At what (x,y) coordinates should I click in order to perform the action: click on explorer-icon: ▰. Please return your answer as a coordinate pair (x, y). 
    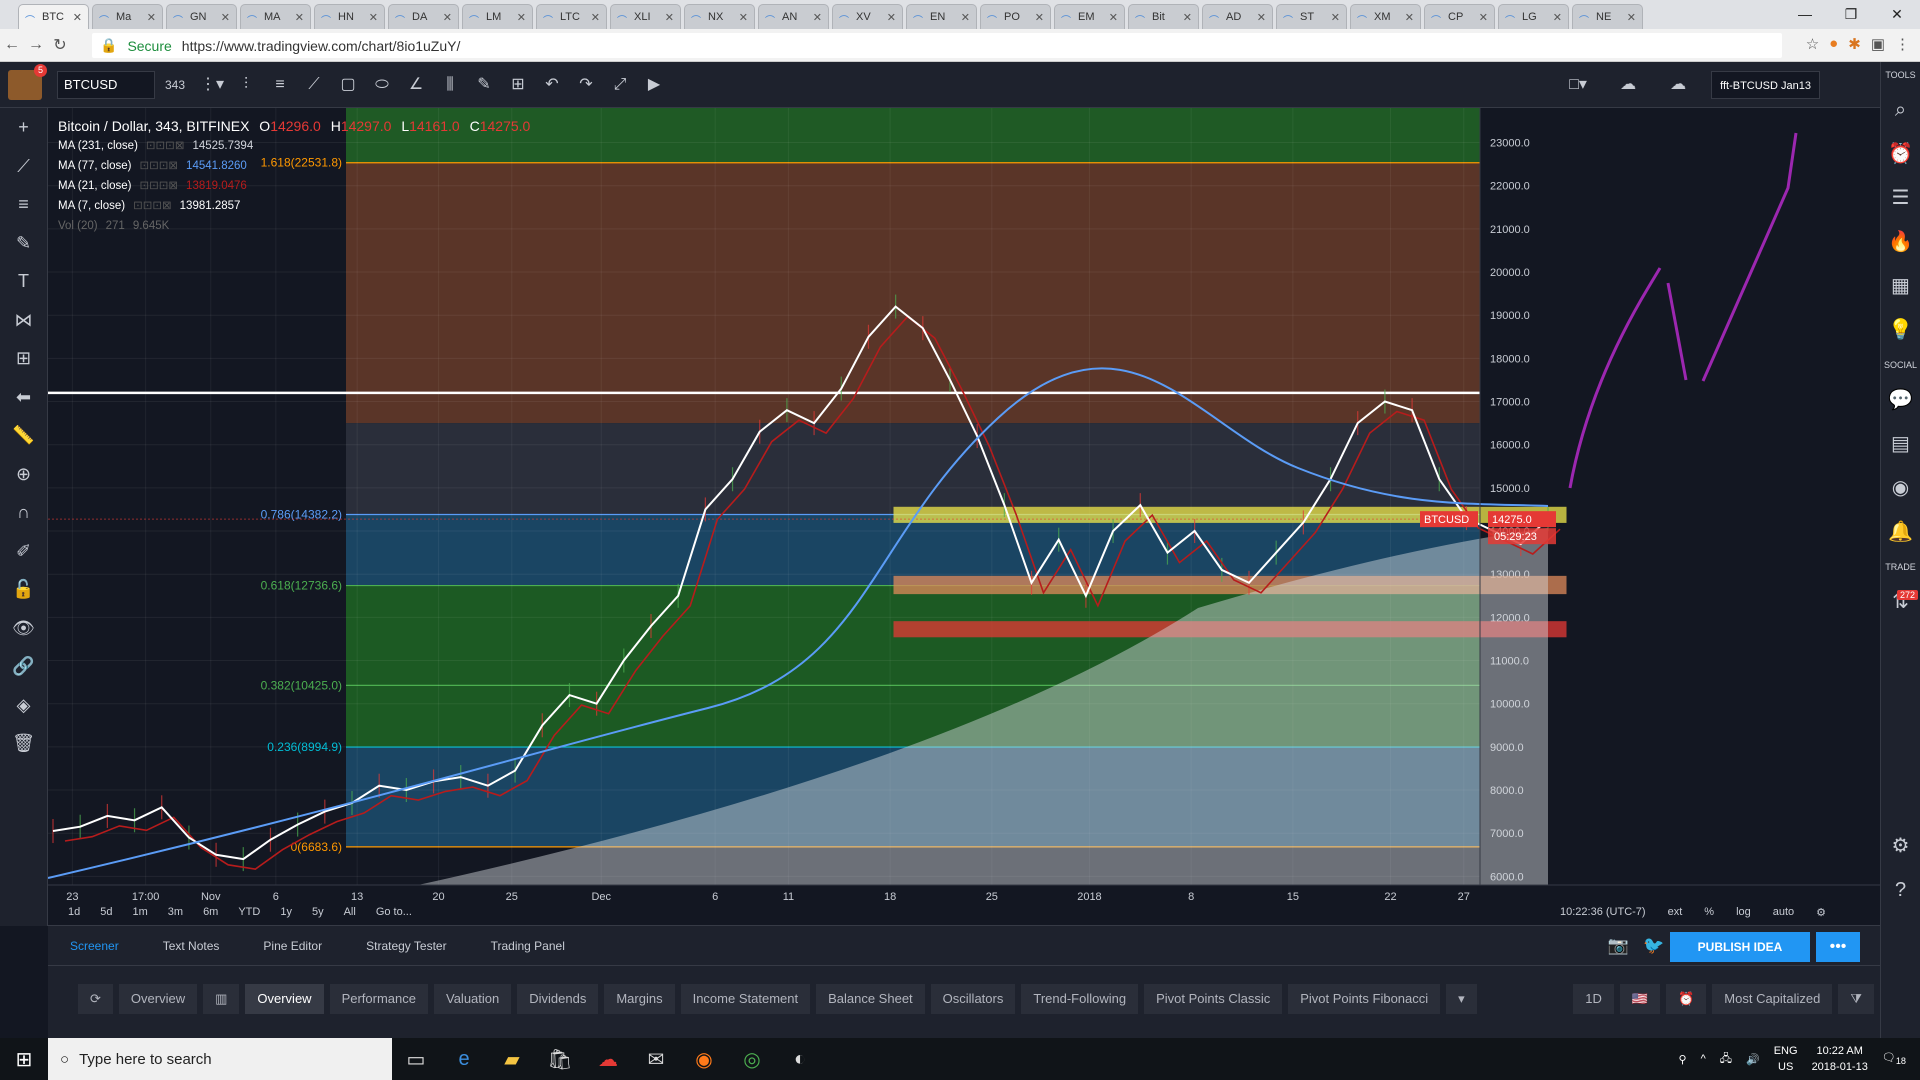
    Looking at the image, I should click on (512, 1059).